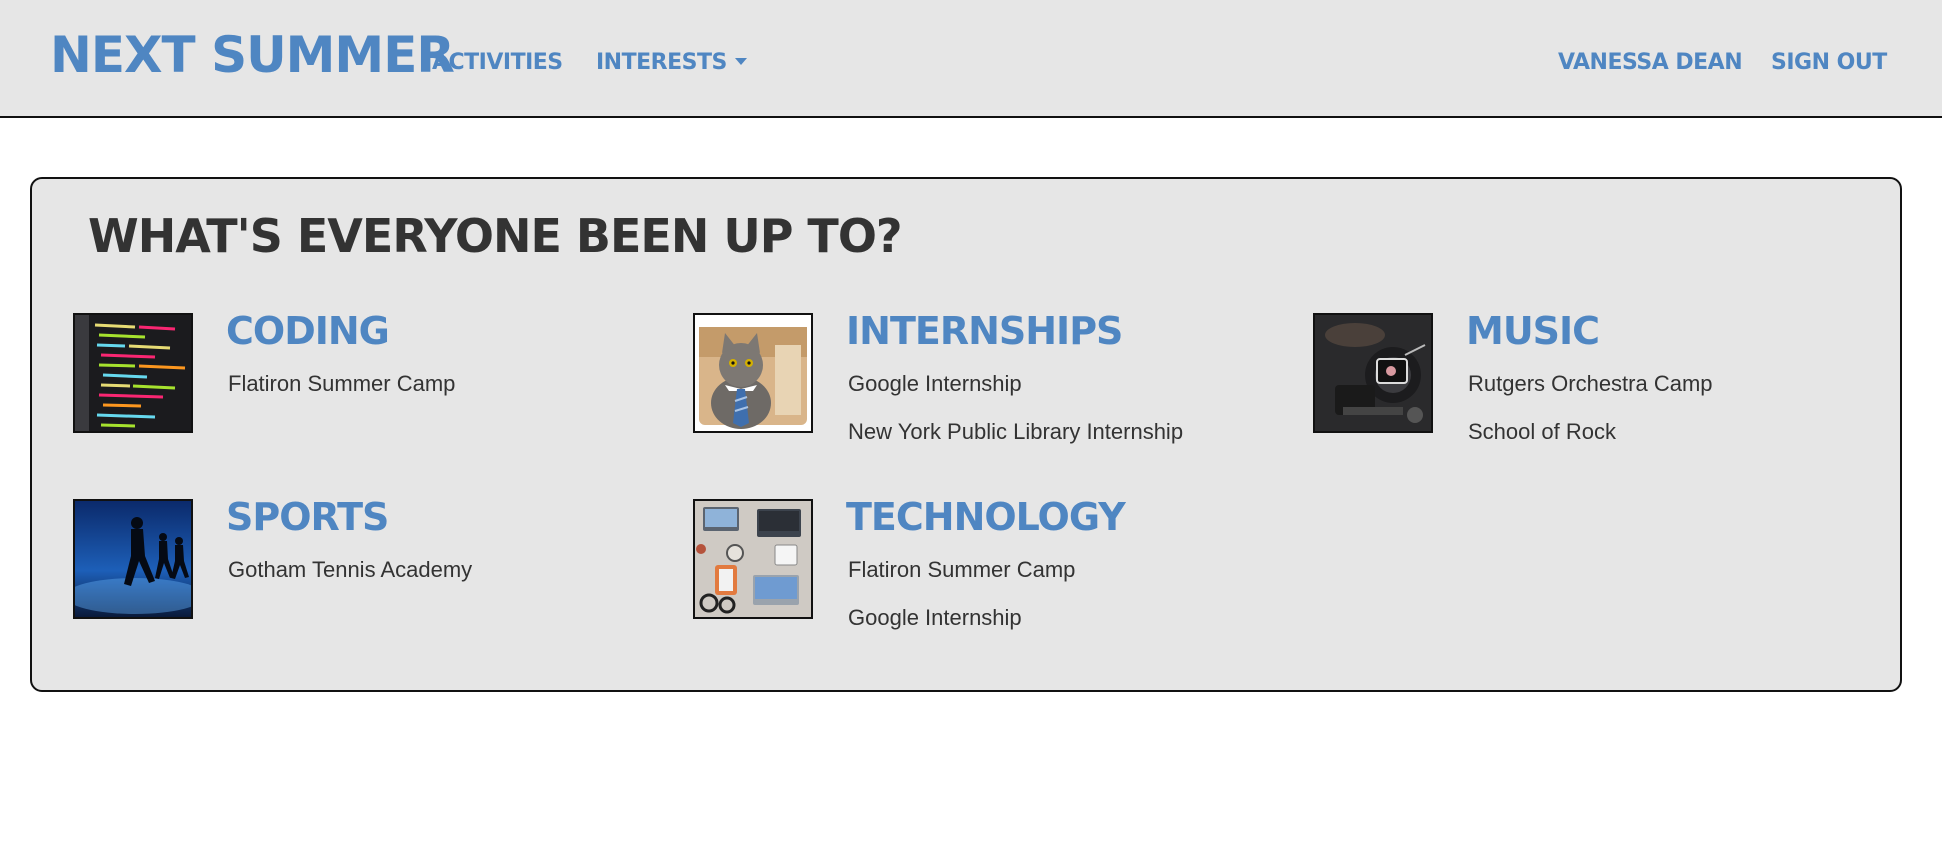 The width and height of the screenshot is (1942, 864). Describe the element at coordinates (740, 61) in the screenshot. I see `caret-down-icon` at that location.